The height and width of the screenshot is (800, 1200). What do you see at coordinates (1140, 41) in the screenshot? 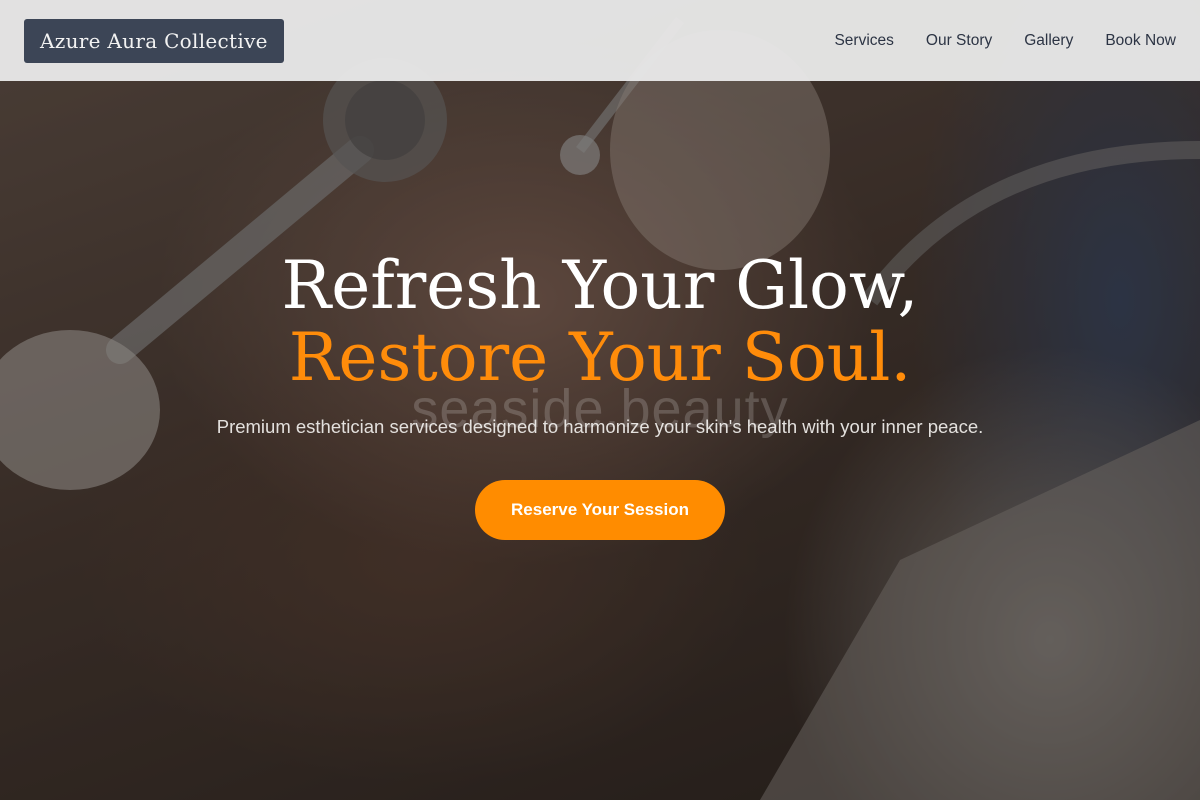
I see `nav-link-book-now: Book Now` at bounding box center [1140, 41].